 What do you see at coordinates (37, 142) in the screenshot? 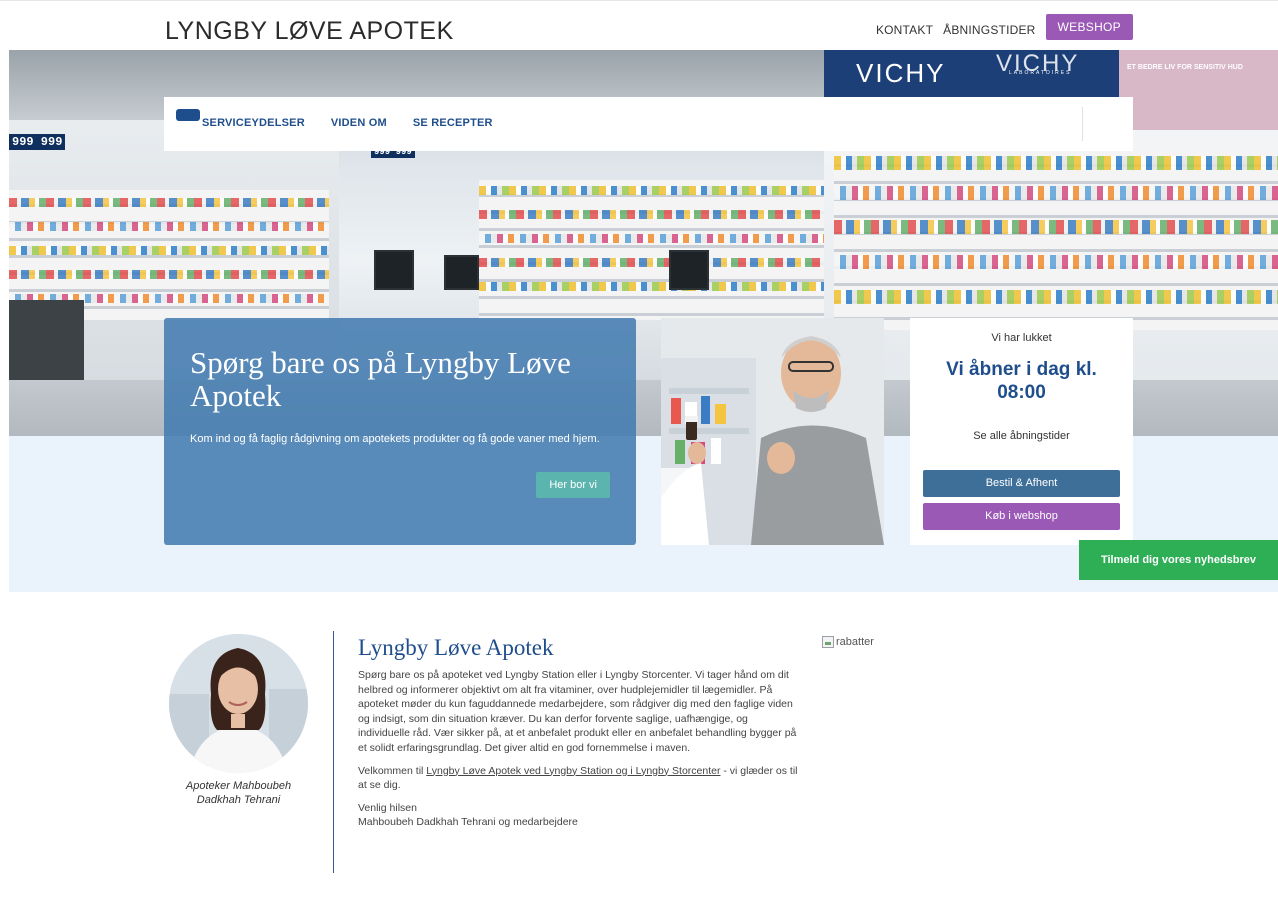
I see `price-sign: 999 999` at bounding box center [37, 142].